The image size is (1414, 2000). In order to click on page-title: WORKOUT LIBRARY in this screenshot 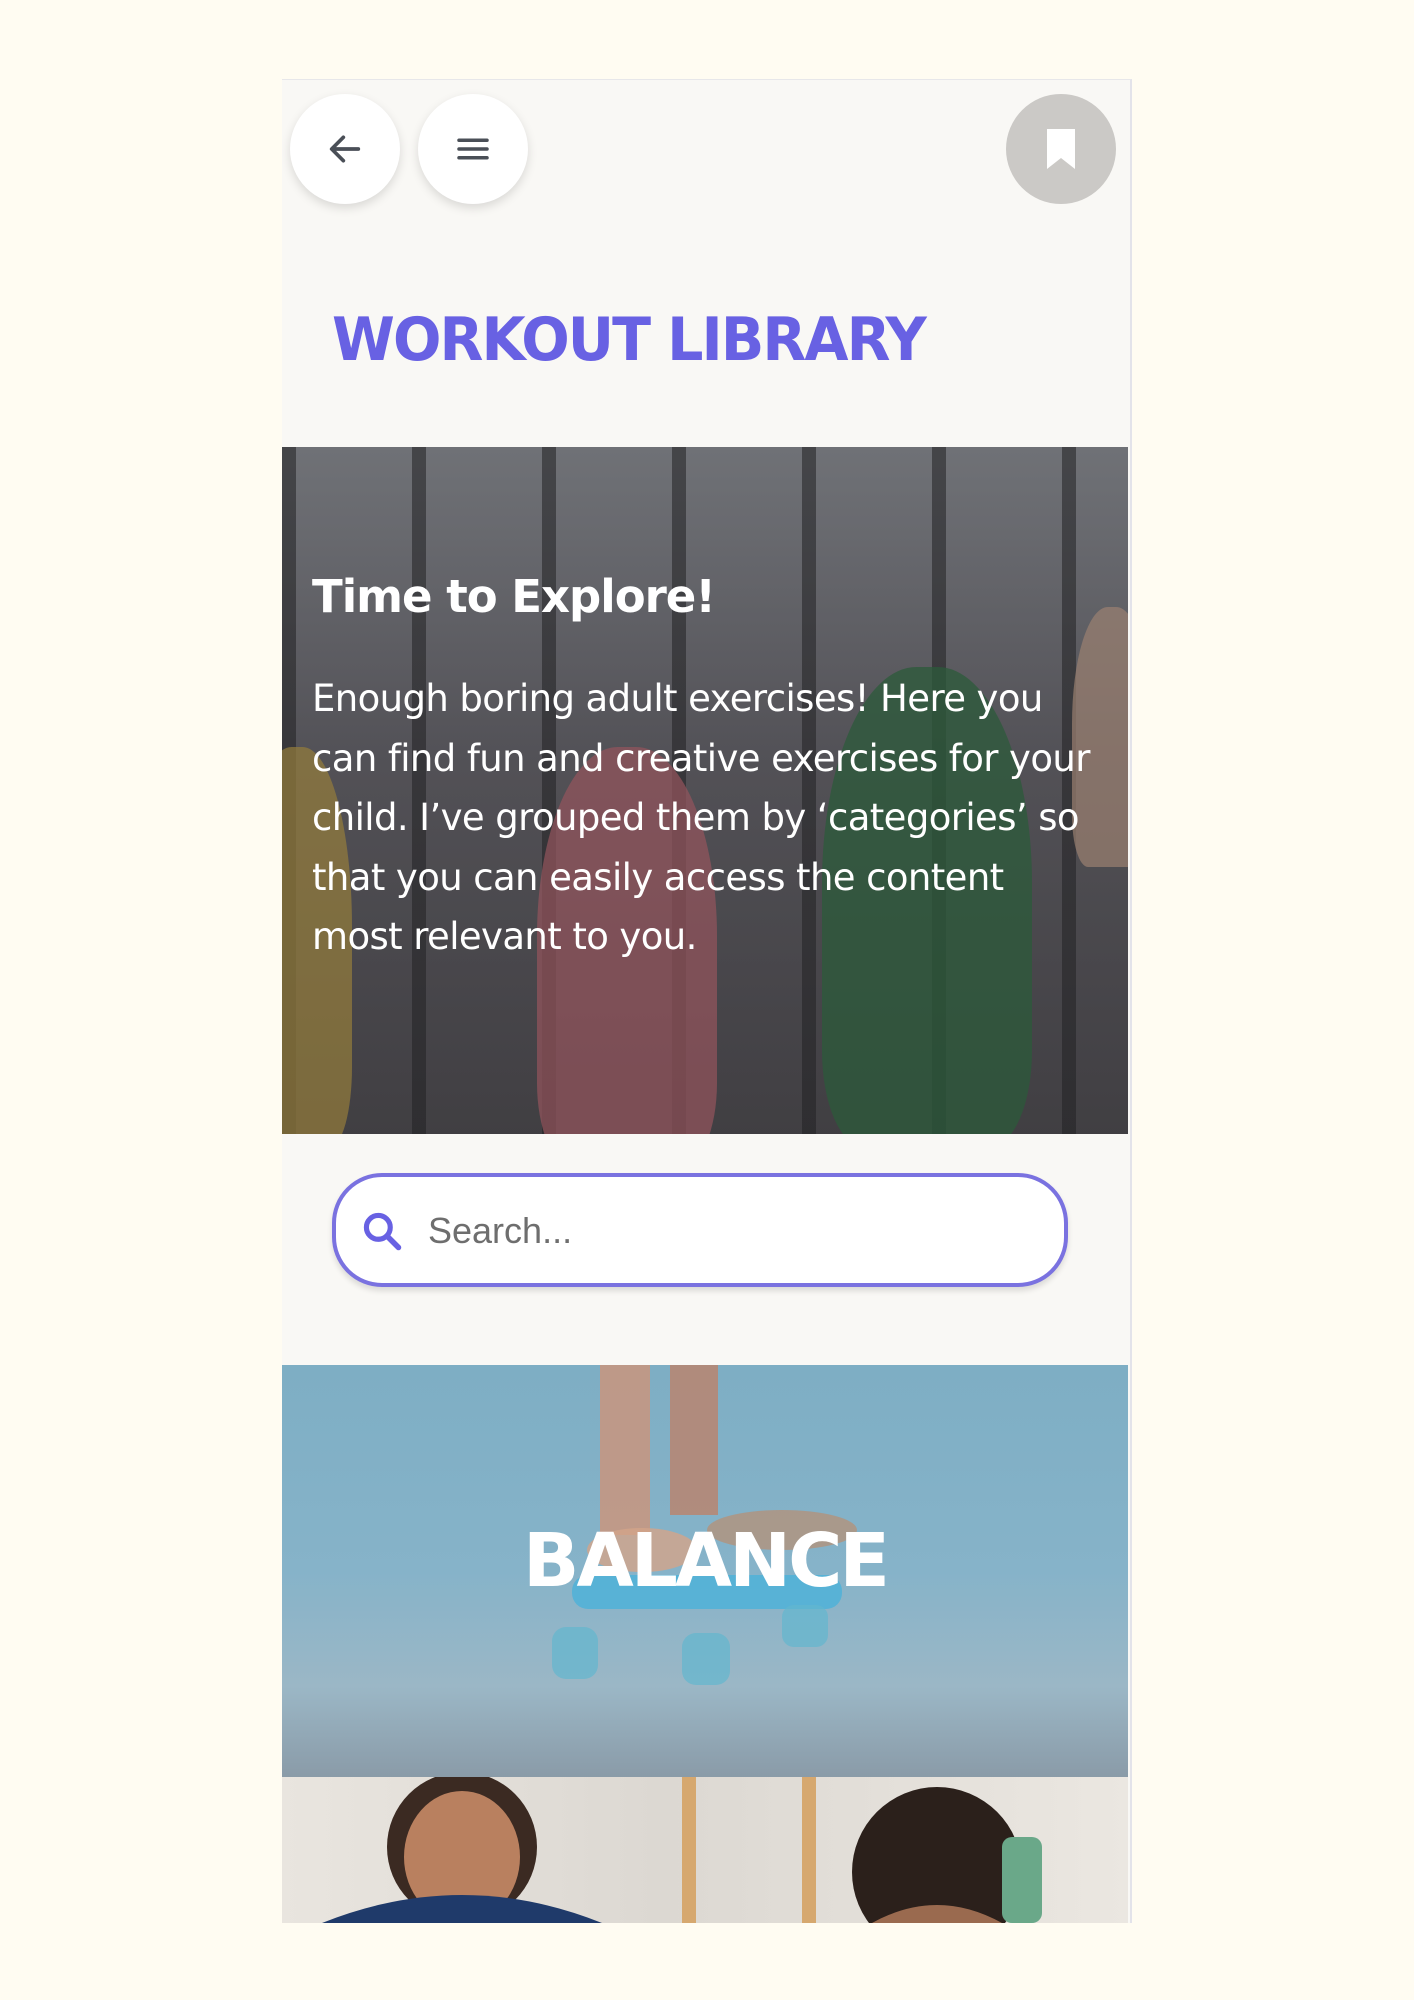, I will do `click(629, 340)`.